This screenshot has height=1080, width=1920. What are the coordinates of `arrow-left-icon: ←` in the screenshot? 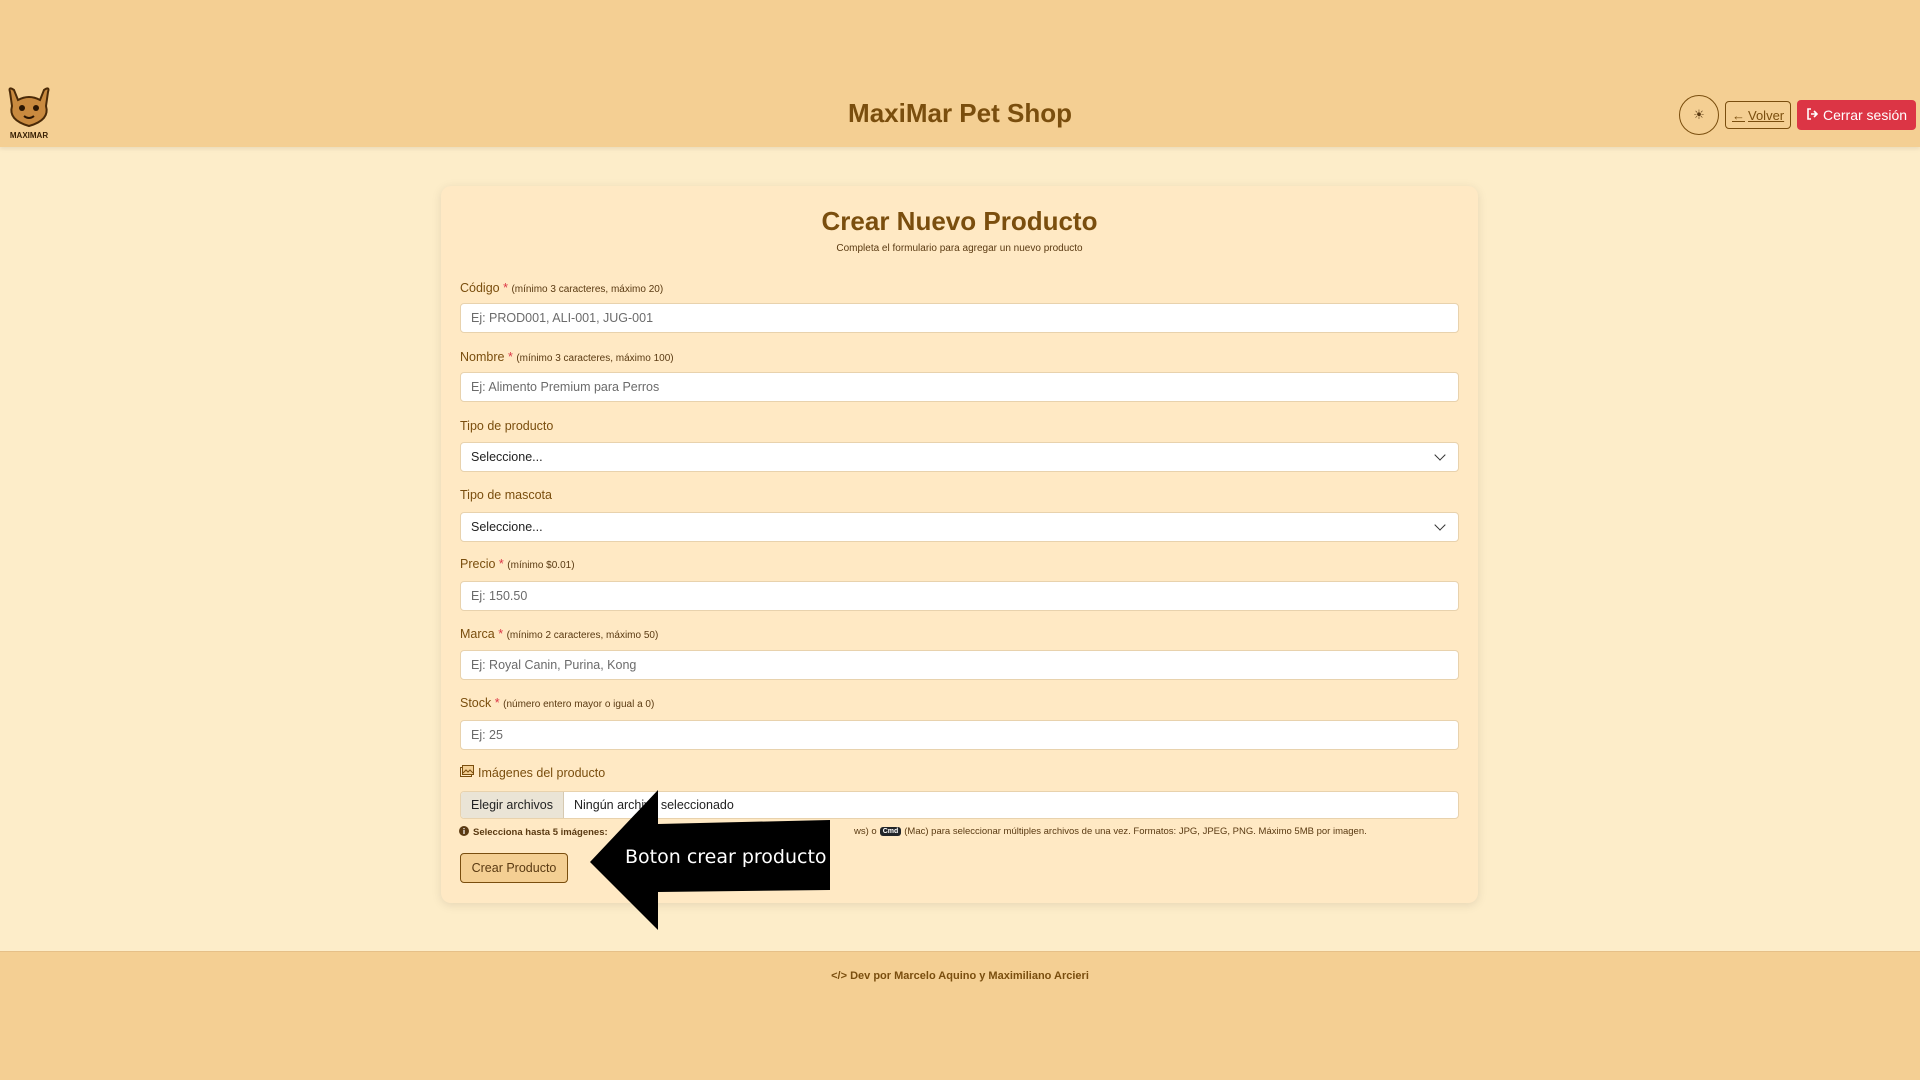 It's located at (1738, 115).